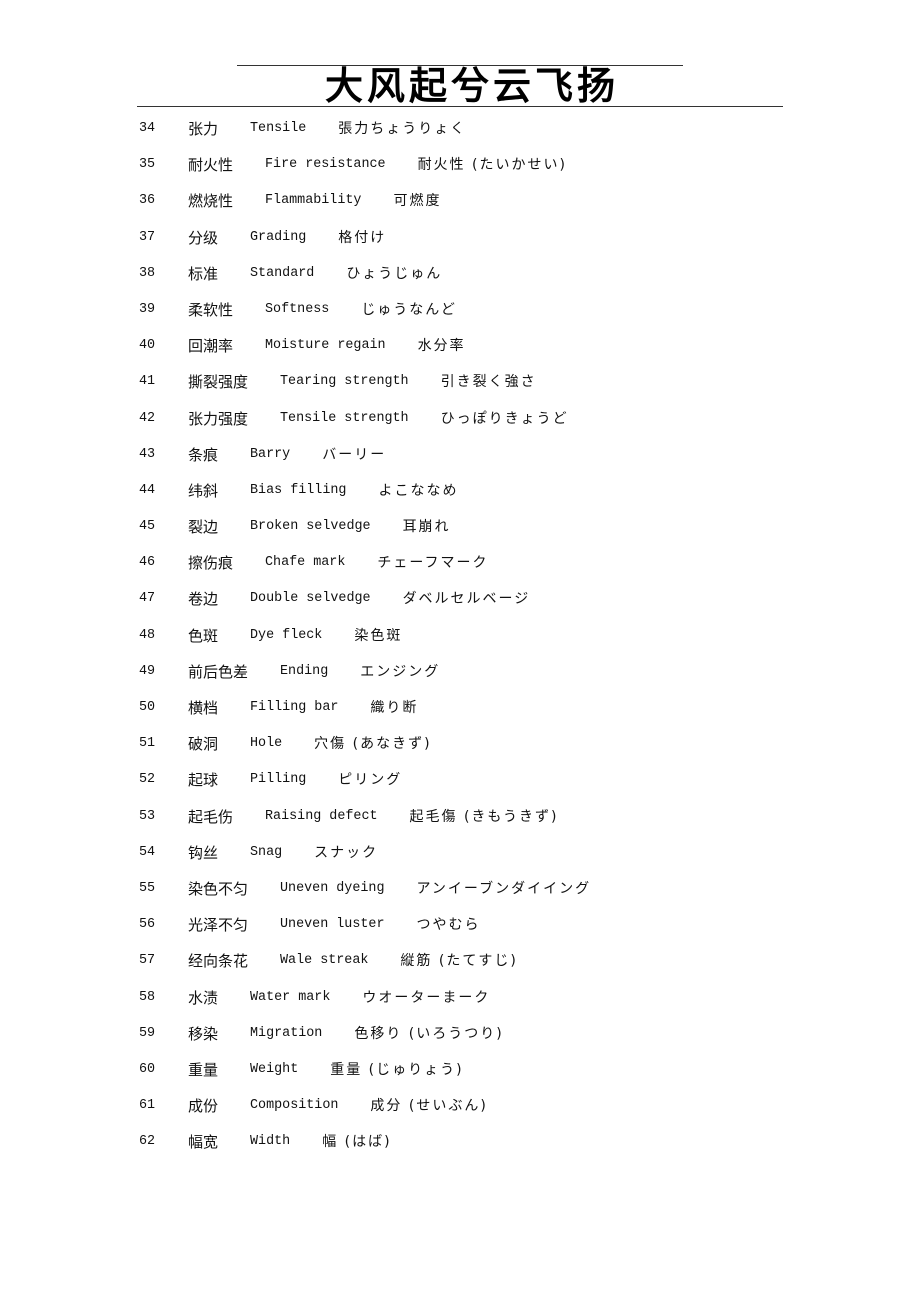 The height and width of the screenshot is (1302, 920). What do you see at coordinates (147, 490) in the screenshot?
I see `entry-number: 44` at bounding box center [147, 490].